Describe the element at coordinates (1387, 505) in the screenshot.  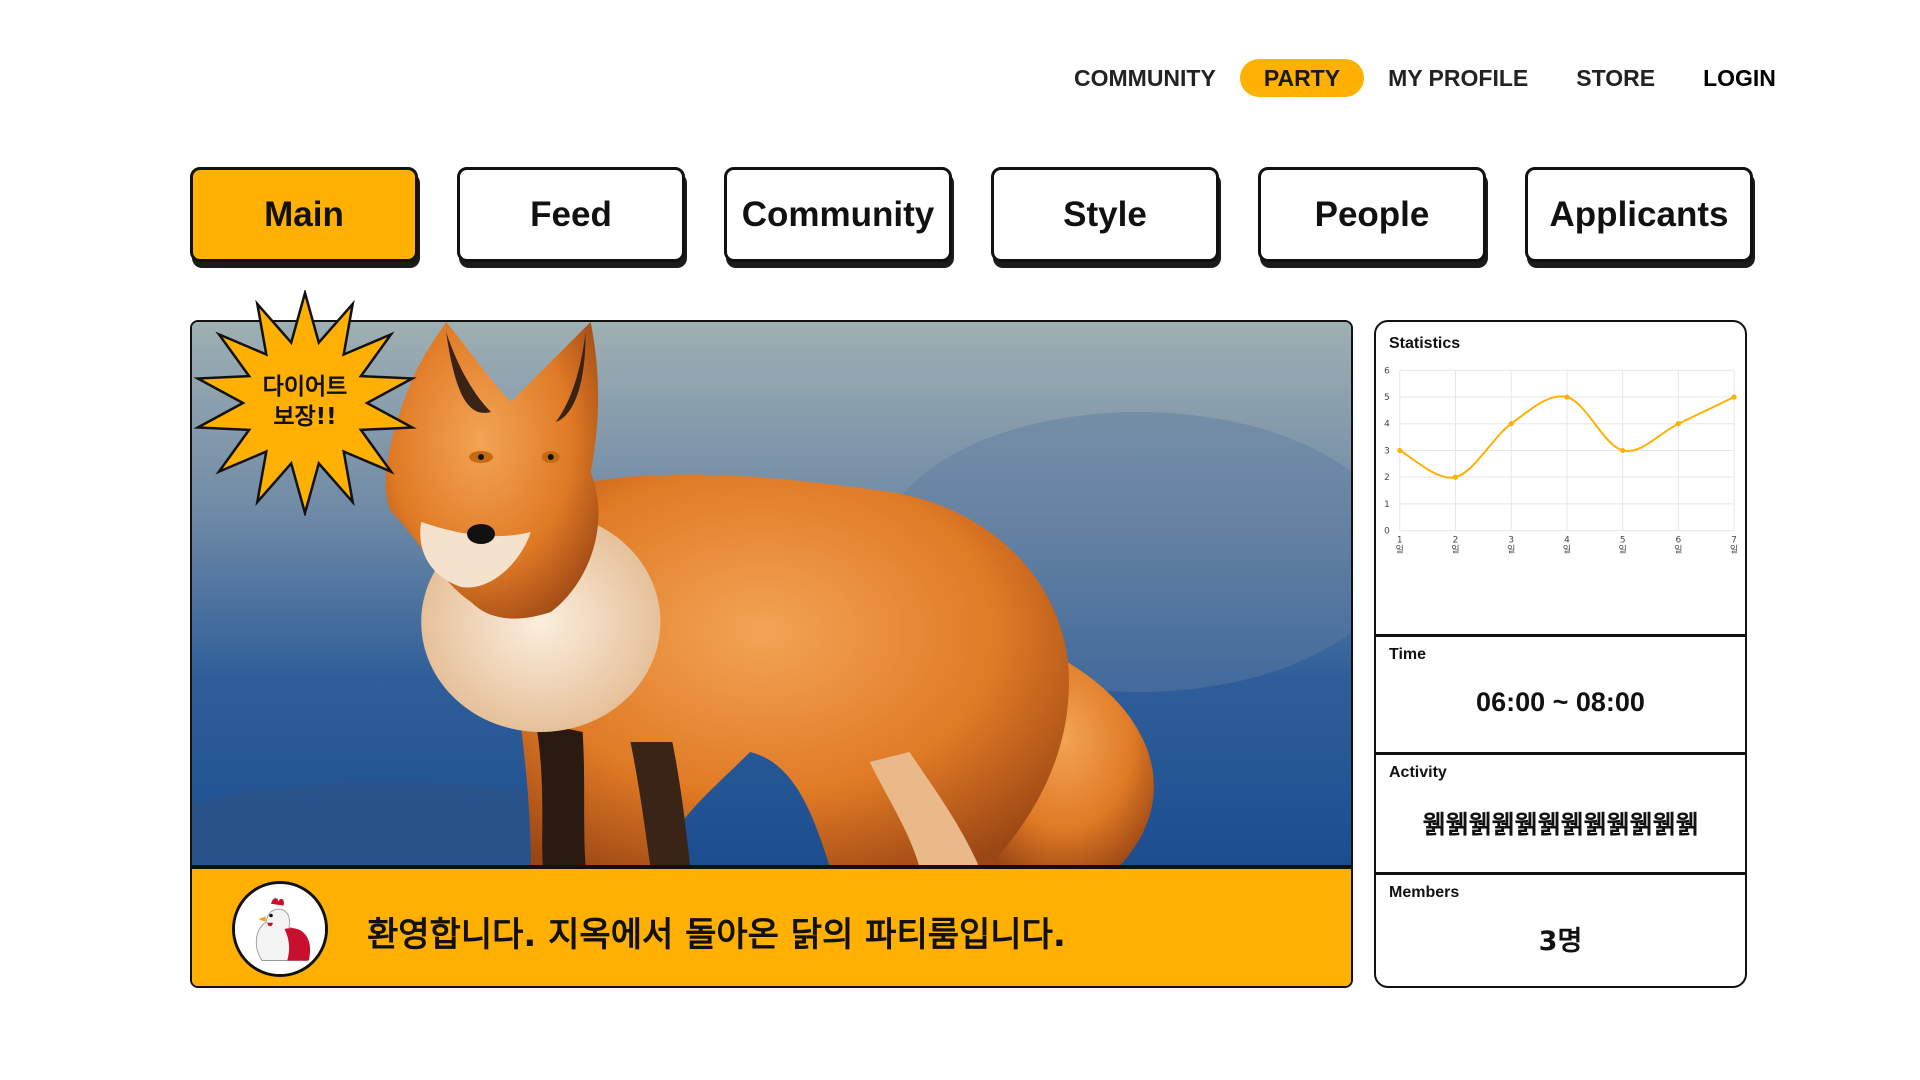
I see `y-tick-label: 1` at that location.